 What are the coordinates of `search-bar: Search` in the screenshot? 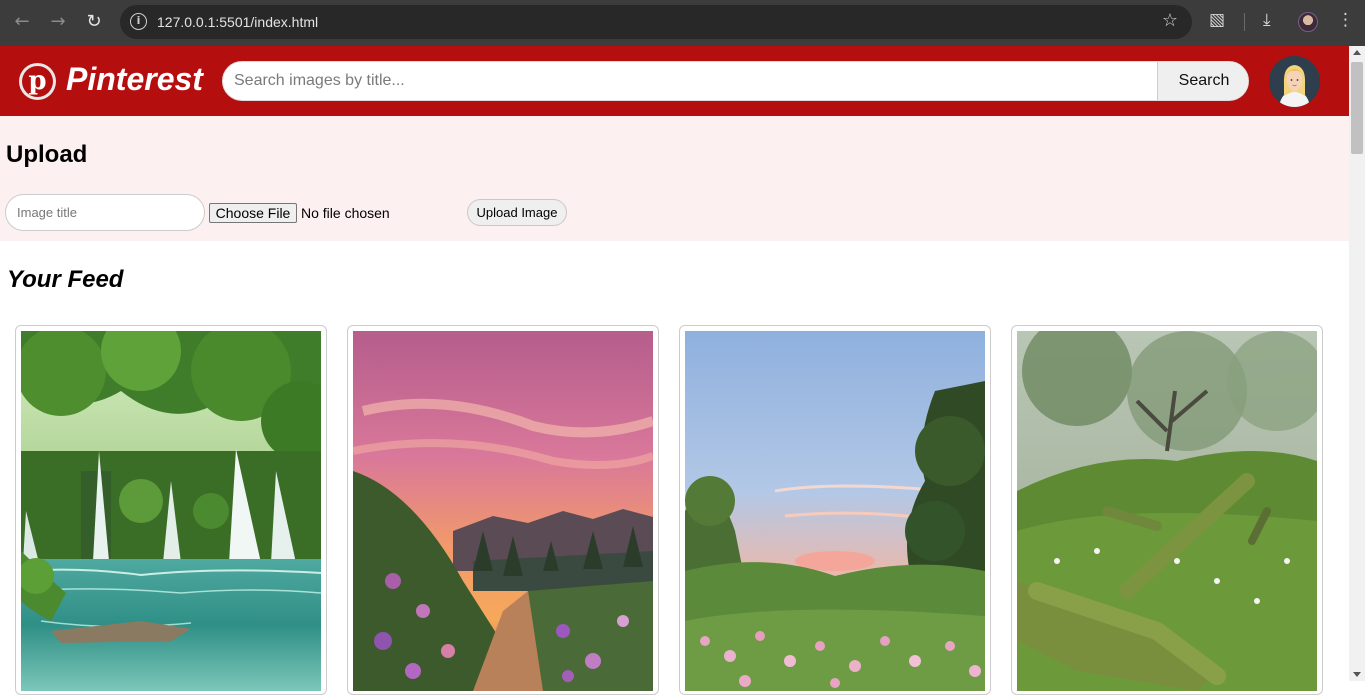 It's located at (735, 81).